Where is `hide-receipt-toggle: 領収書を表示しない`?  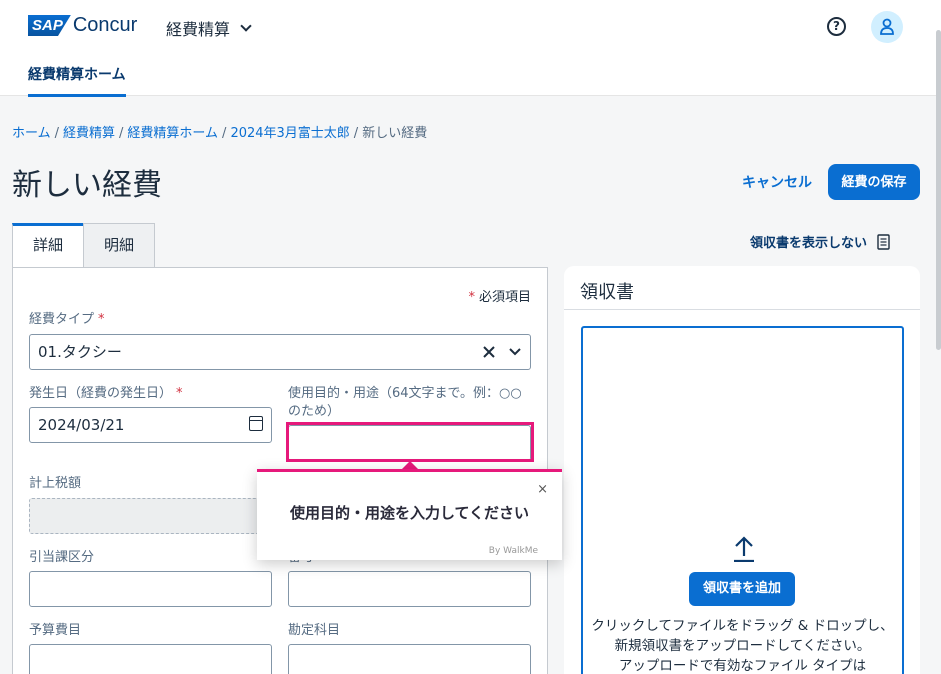
hide-receipt-toggle: 領収書を表示しない is located at coordinates (820, 241).